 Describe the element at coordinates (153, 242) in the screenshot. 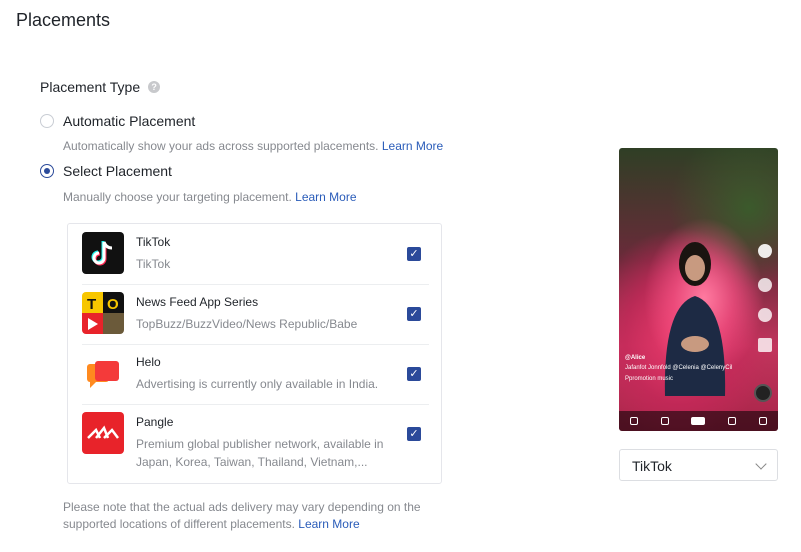

I see `placement-name: TikTok` at that location.